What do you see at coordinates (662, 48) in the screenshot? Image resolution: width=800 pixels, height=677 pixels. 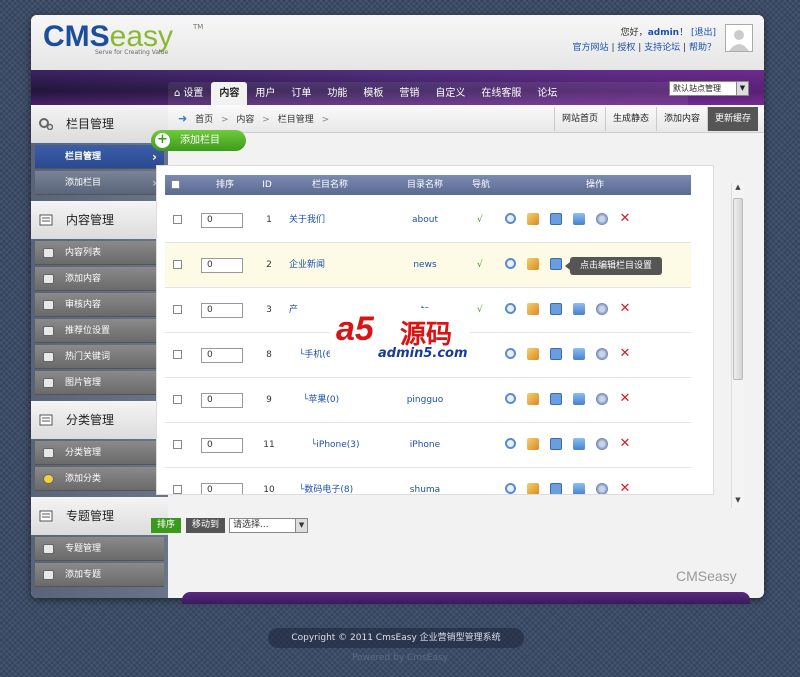 I see `forum-link: 支持论坛` at bounding box center [662, 48].